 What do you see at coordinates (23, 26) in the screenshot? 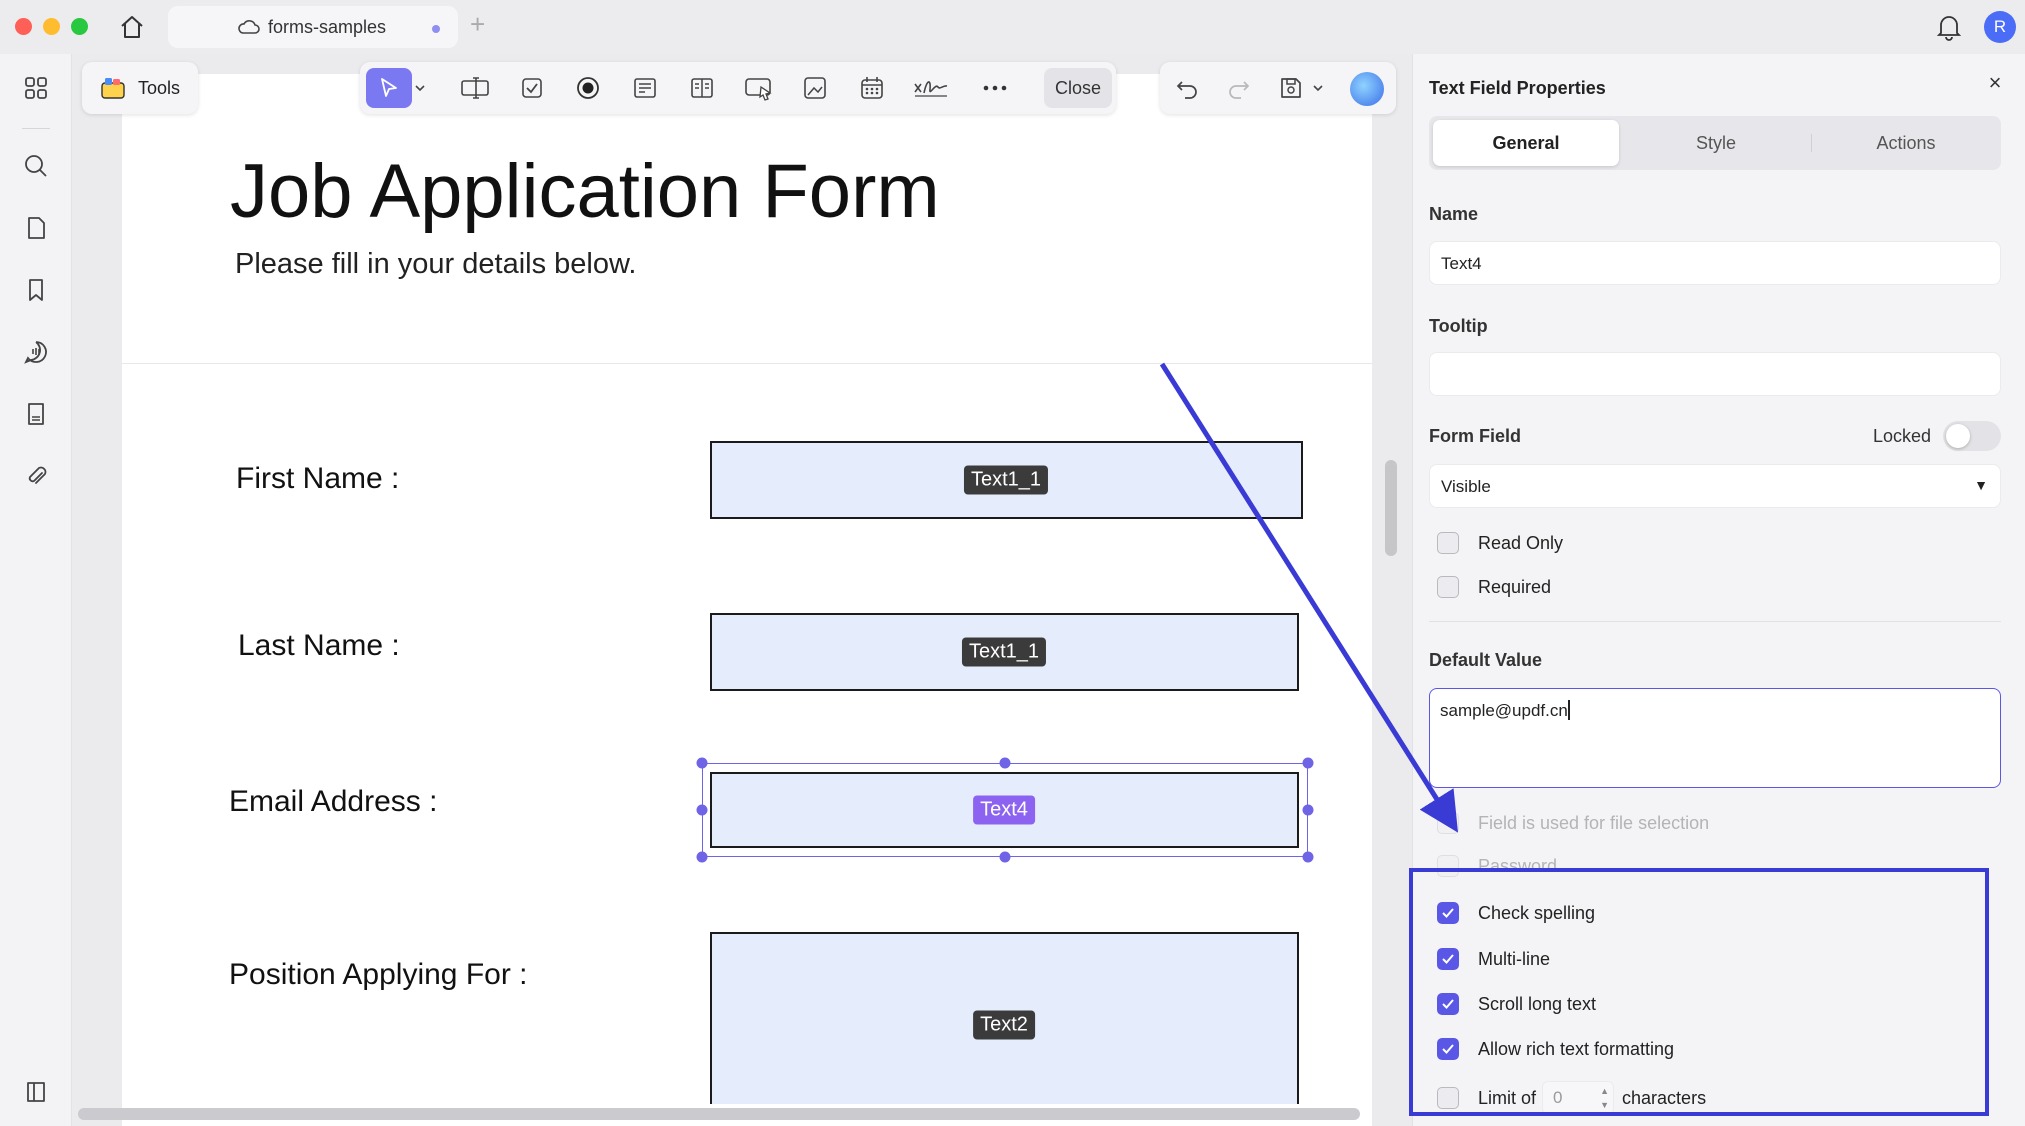
I see `window-close-button` at bounding box center [23, 26].